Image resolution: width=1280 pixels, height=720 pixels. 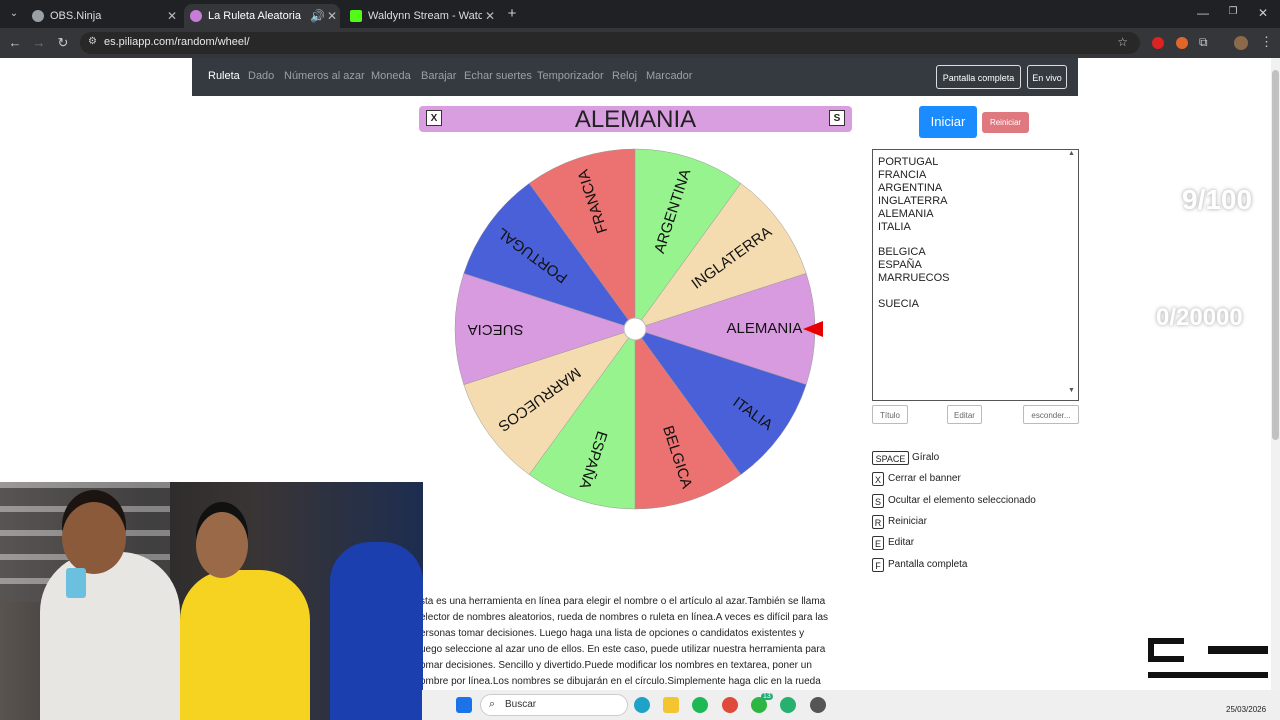 What do you see at coordinates (224, 76) in the screenshot?
I see `nav-item-ruleta: Ruleta` at bounding box center [224, 76].